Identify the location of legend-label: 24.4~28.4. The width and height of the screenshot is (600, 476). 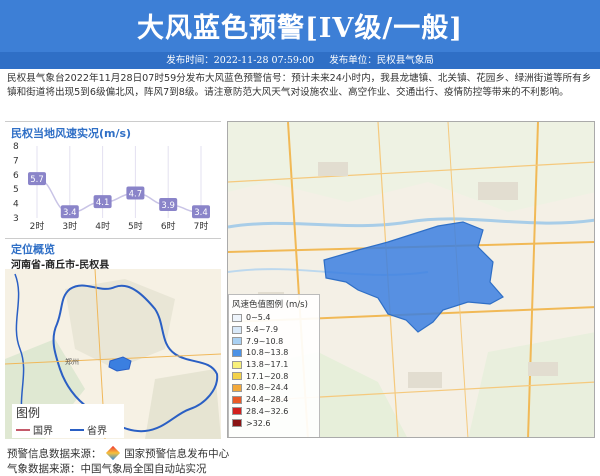
(267, 400).